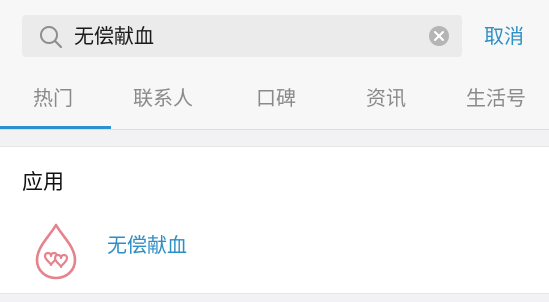 This screenshot has width=549, height=302. Describe the element at coordinates (51, 37) in the screenshot. I see `search-icon` at that location.